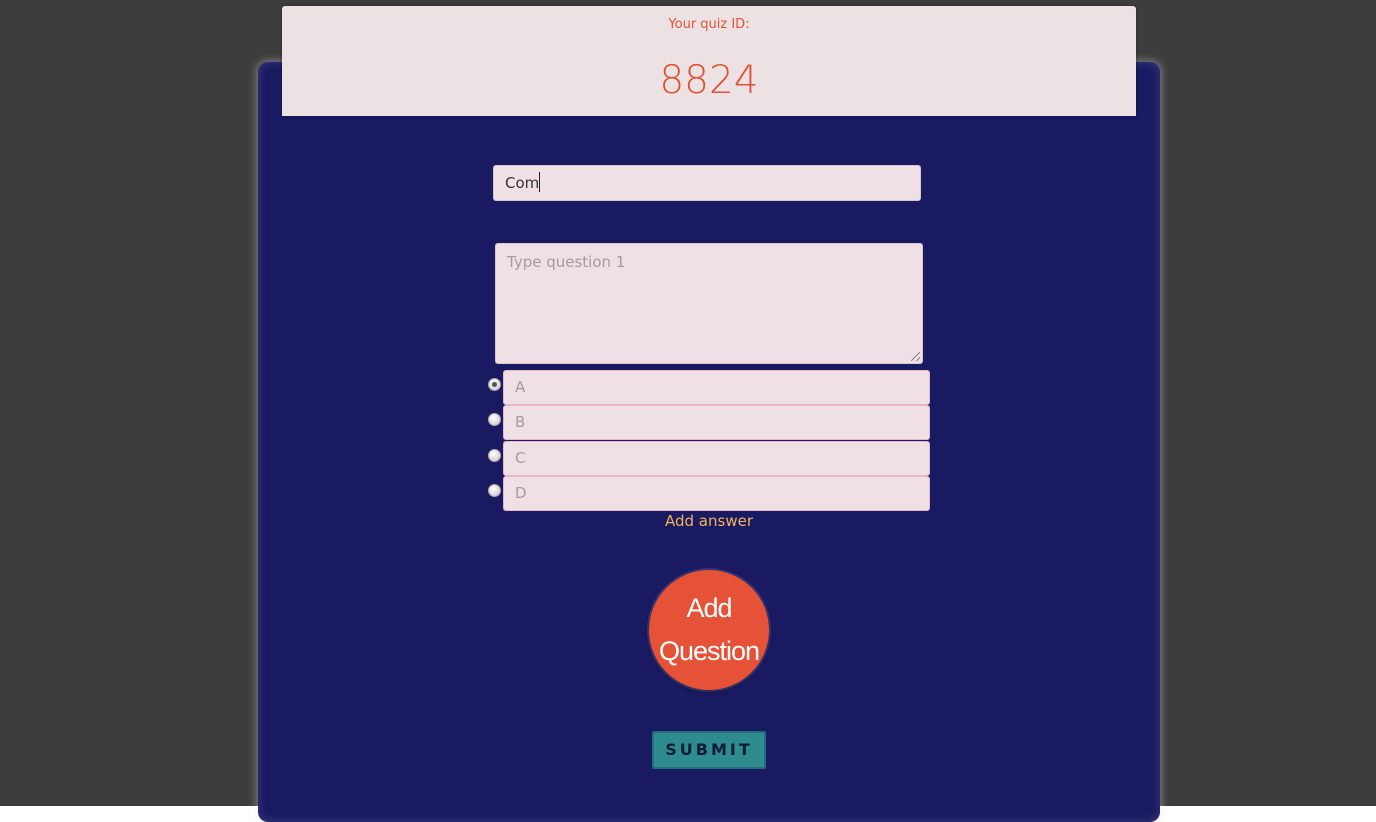 This screenshot has height=822, width=1376. What do you see at coordinates (520, 458) in the screenshot?
I see `answer-placeholder: C` at bounding box center [520, 458].